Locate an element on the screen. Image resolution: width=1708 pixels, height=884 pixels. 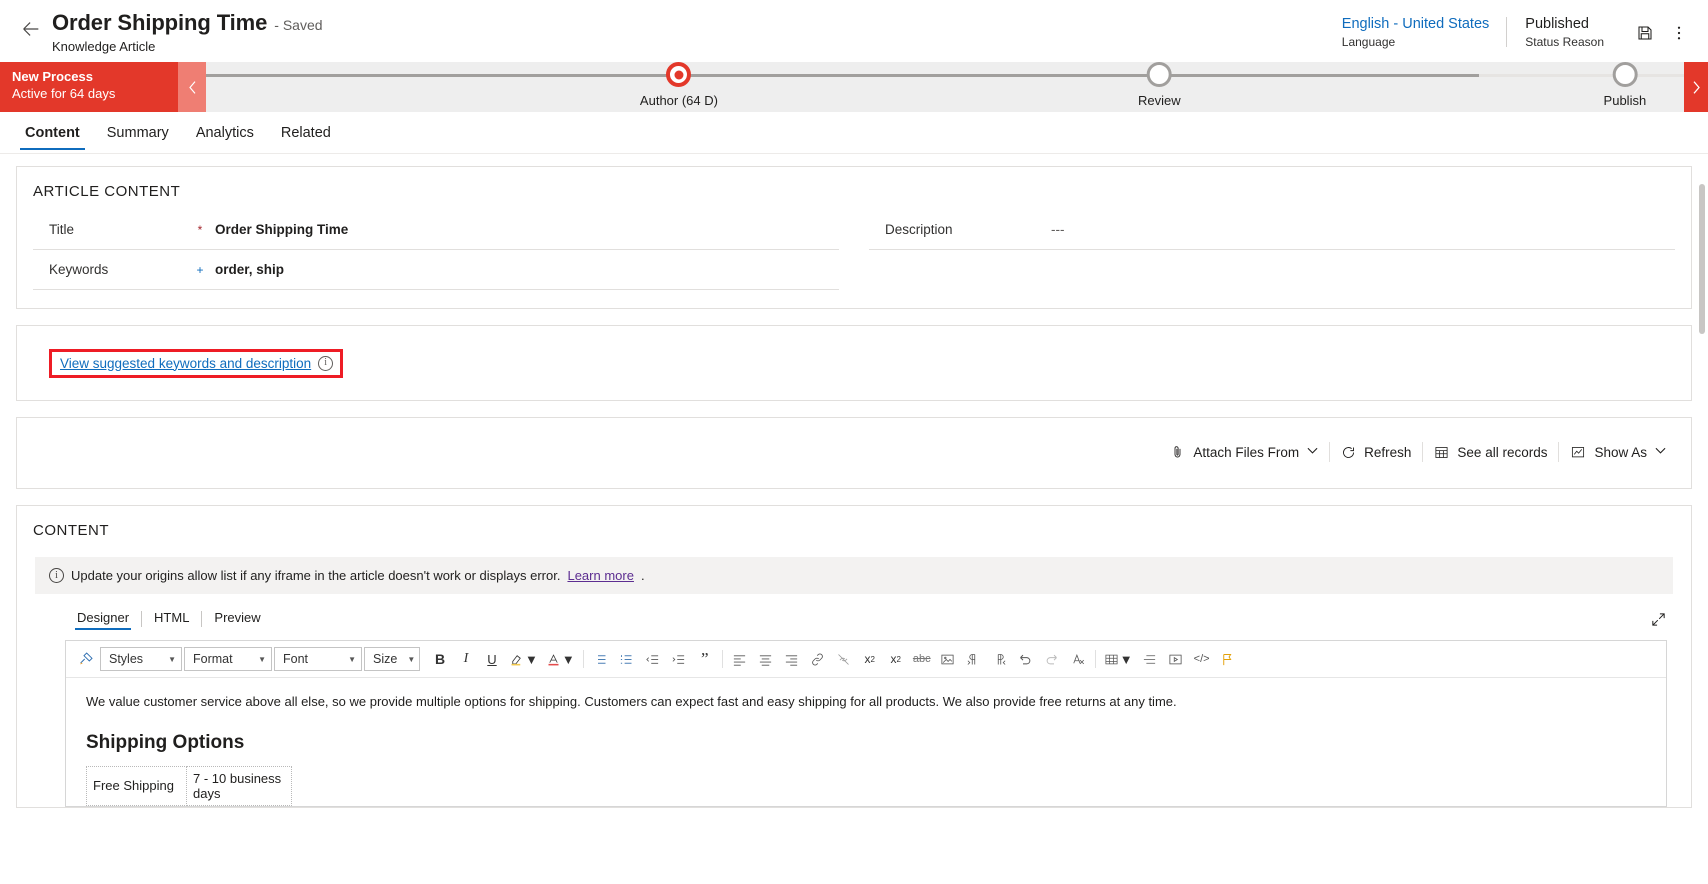
see-all-records-label: See all records is located at coordinates (1502, 452).